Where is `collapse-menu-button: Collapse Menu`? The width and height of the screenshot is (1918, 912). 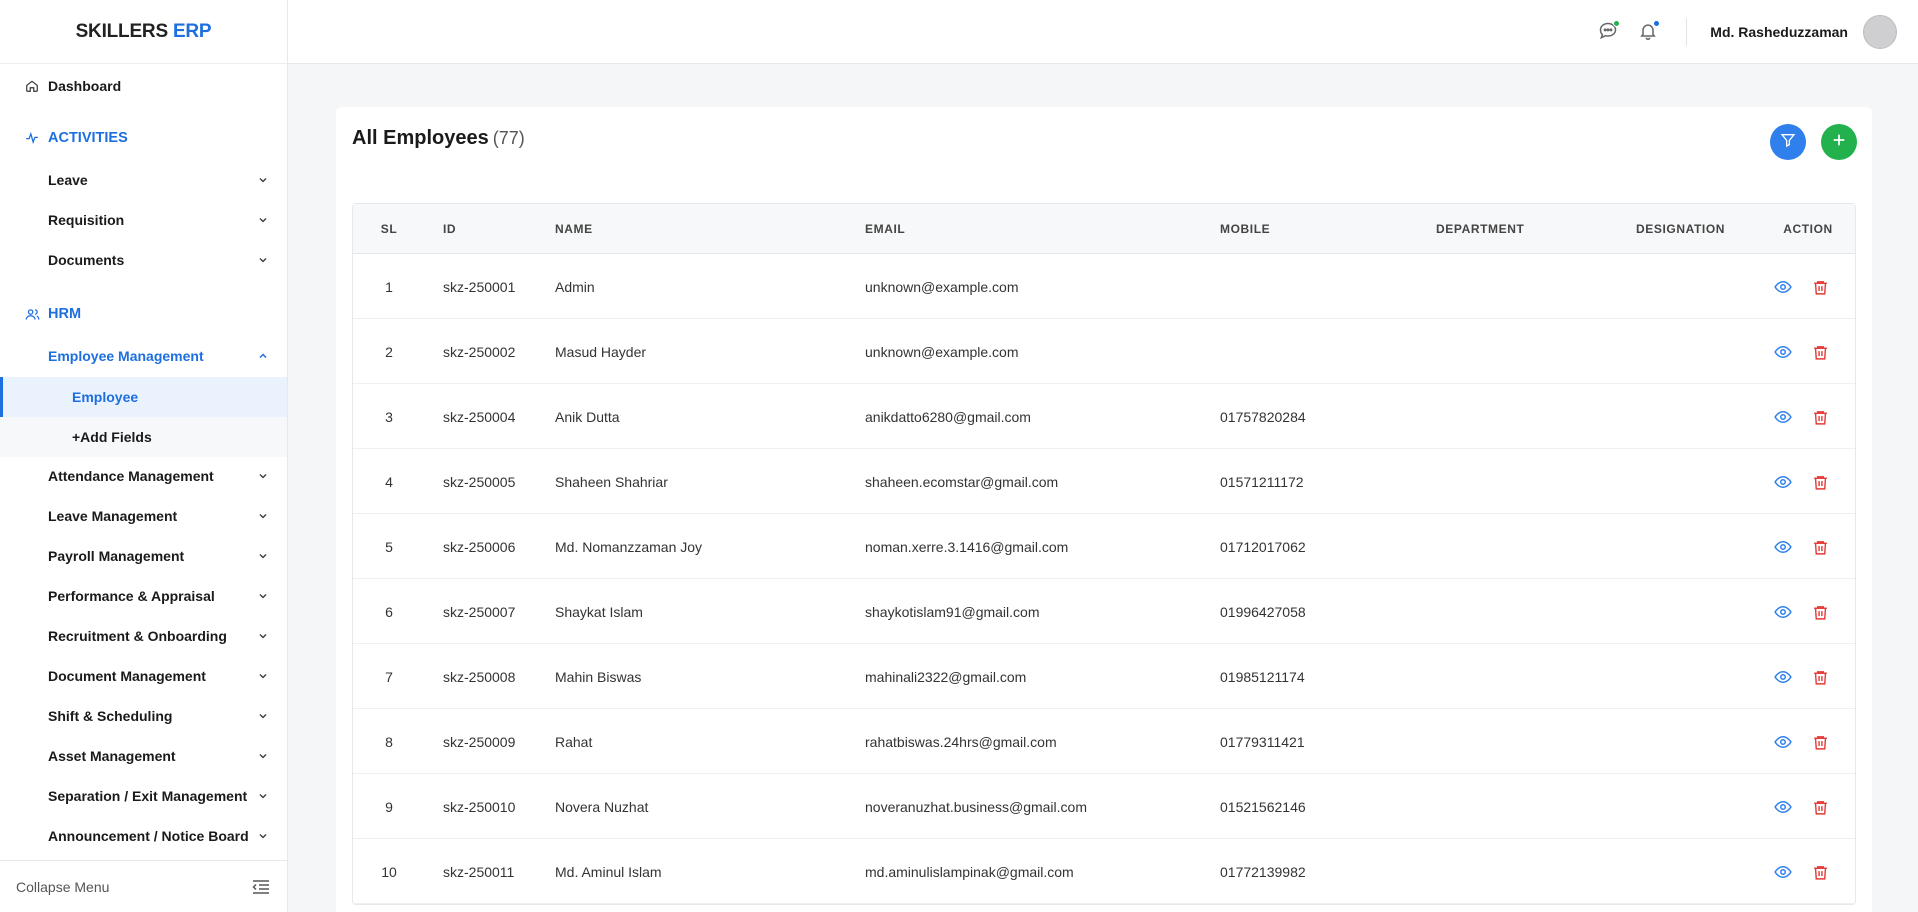
collapse-menu-button: Collapse Menu is located at coordinates (143, 886).